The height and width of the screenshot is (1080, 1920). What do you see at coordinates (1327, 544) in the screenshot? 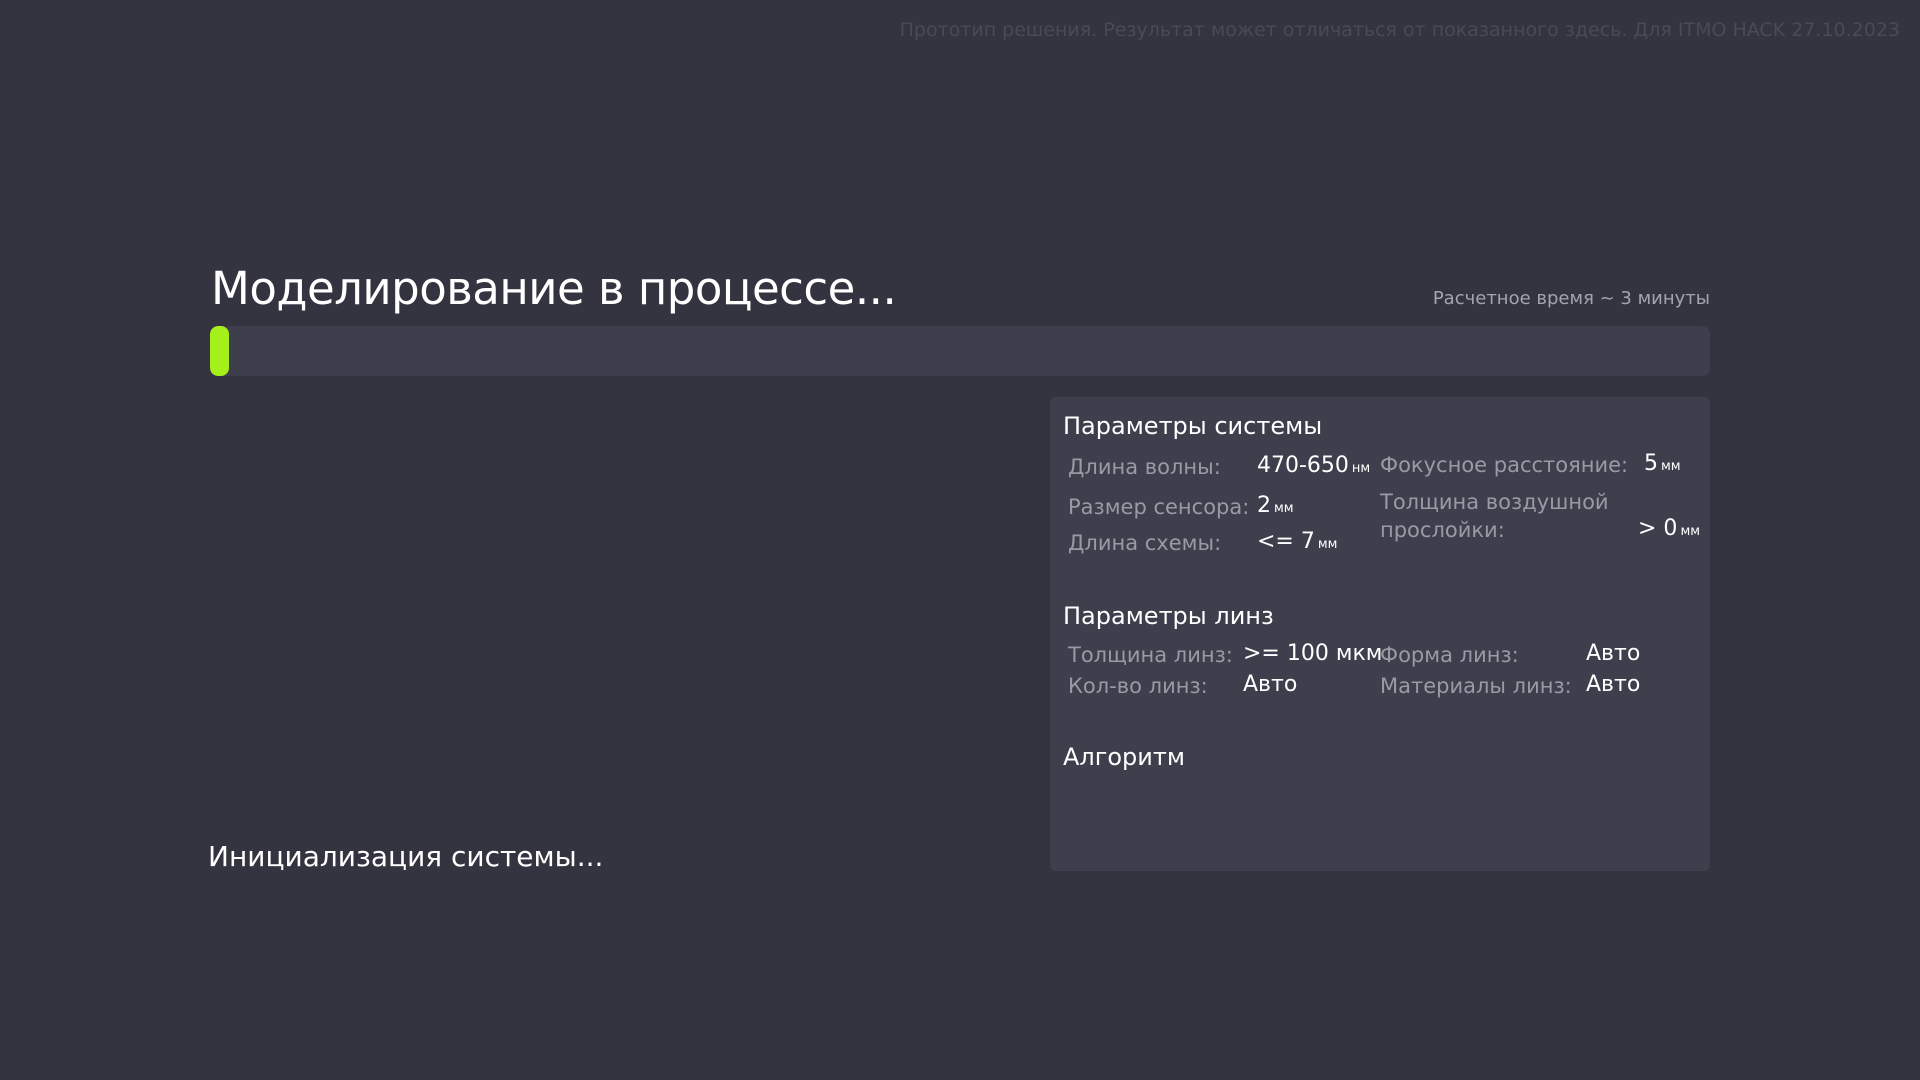
I see `scheme-length-unit: мм` at bounding box center [1327, 544].